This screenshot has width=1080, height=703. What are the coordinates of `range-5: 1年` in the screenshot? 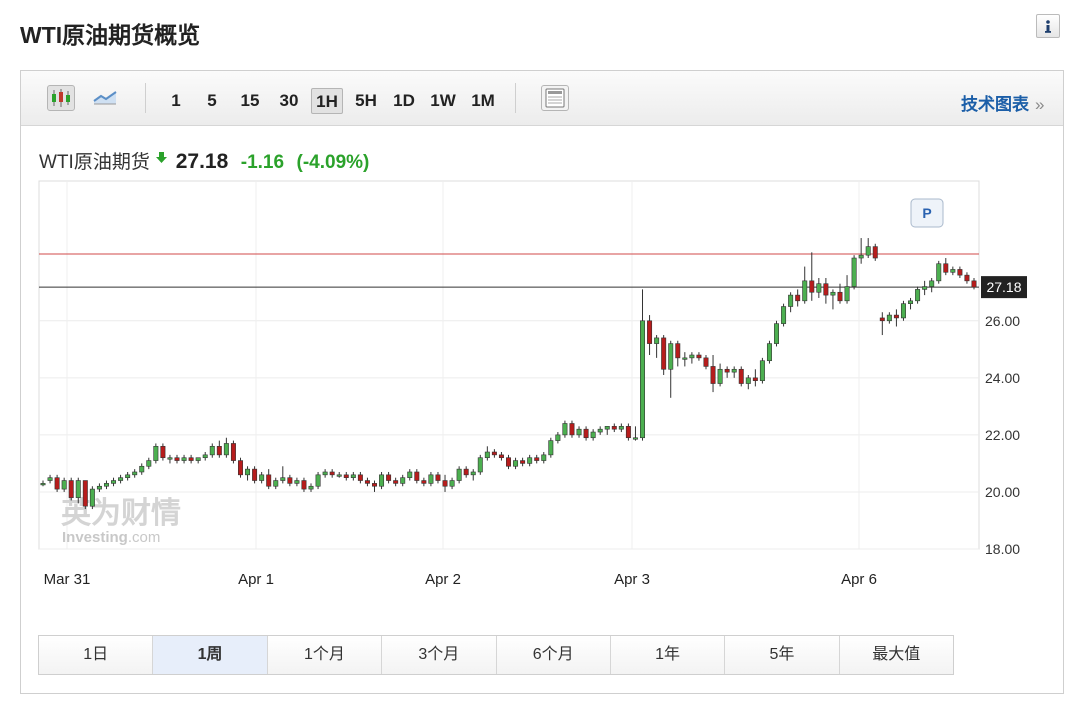 It's located at (668, 655).